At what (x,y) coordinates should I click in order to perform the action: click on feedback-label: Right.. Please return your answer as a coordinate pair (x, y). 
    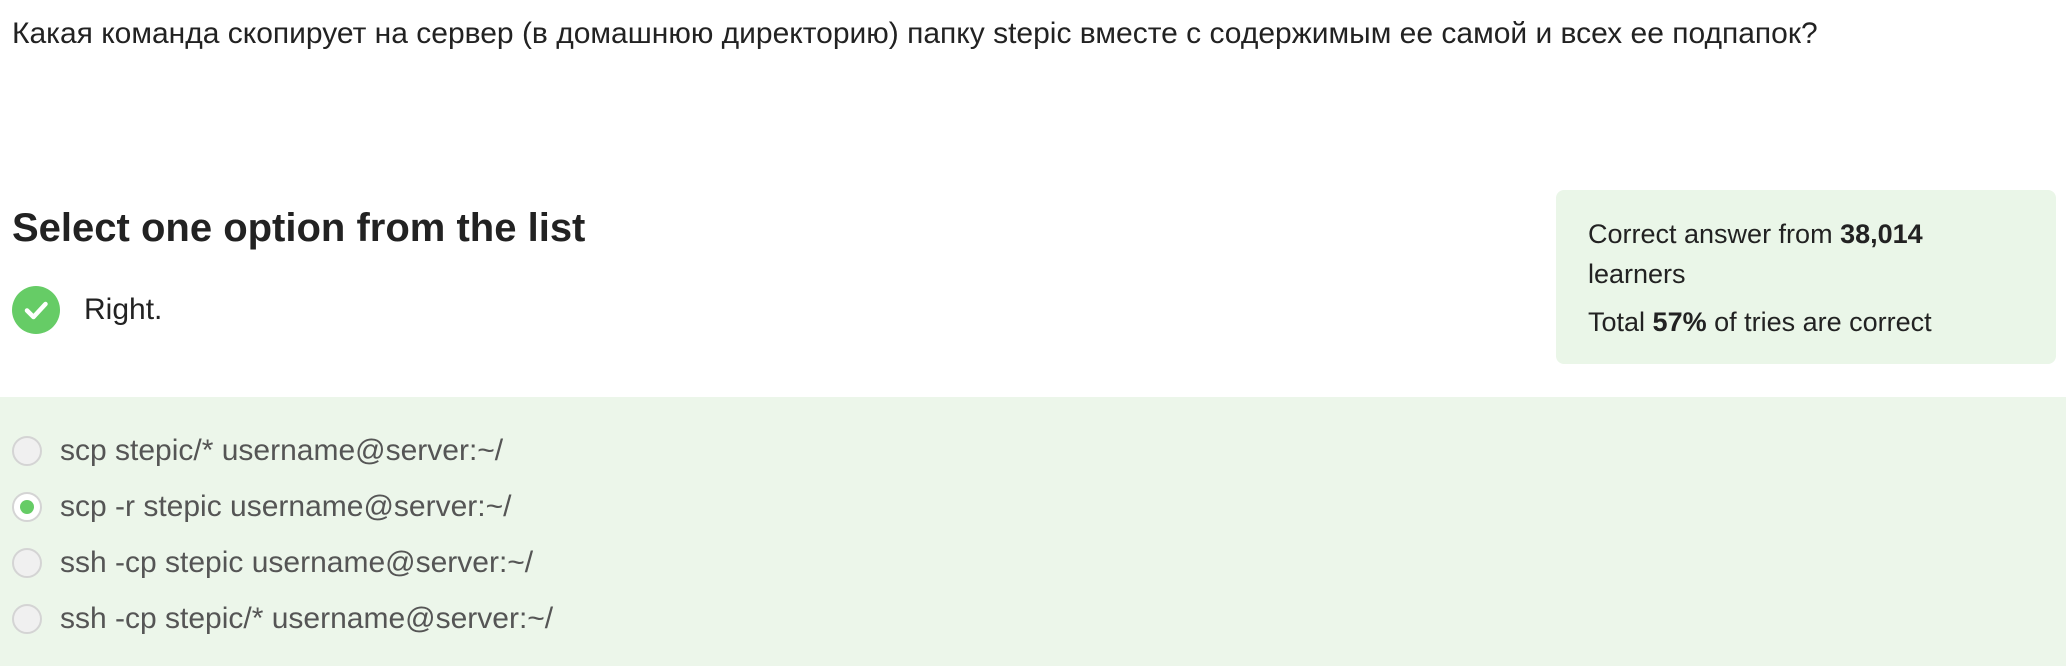
    Looking at the image, I should click on (123, 309).